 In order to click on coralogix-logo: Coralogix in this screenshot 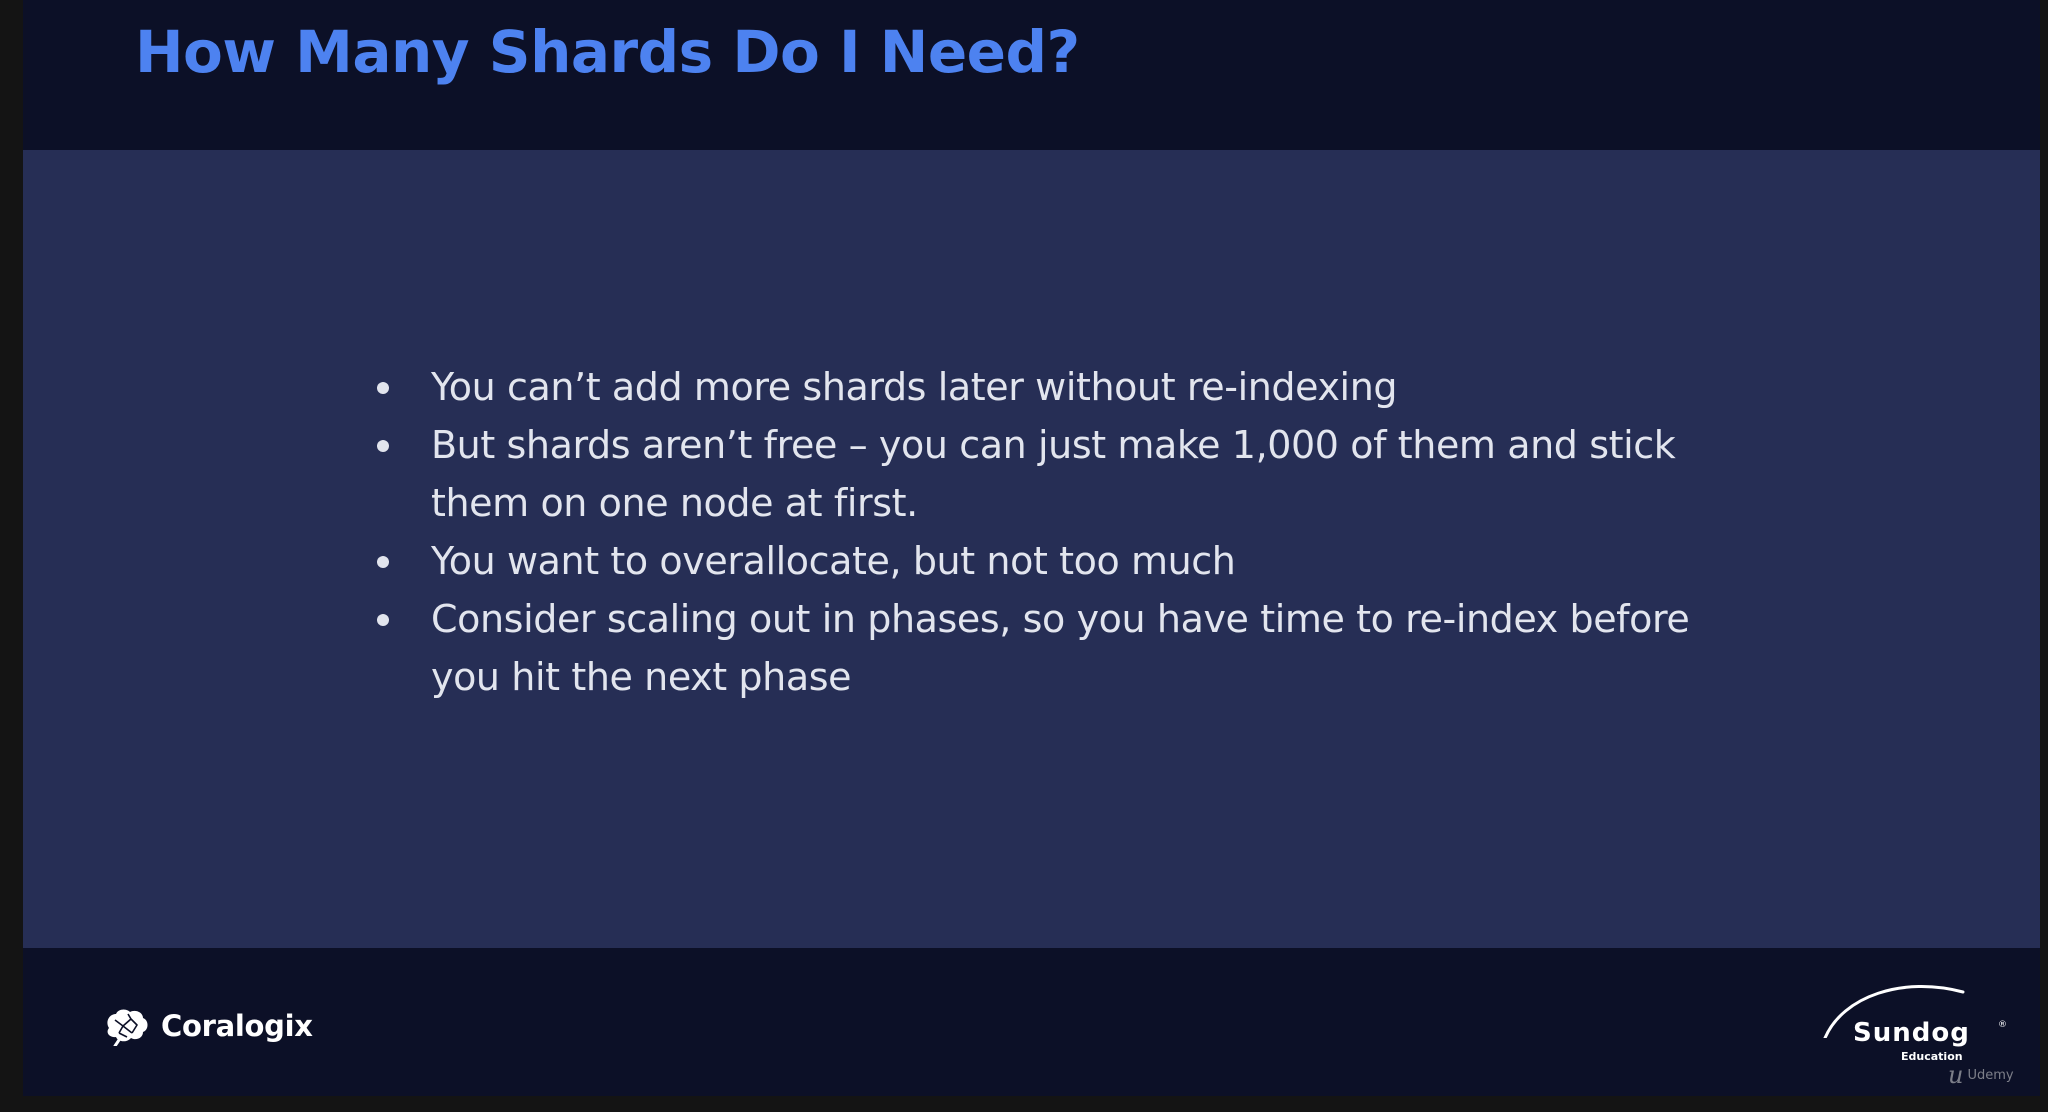, I will do `click(207, 1026)`.